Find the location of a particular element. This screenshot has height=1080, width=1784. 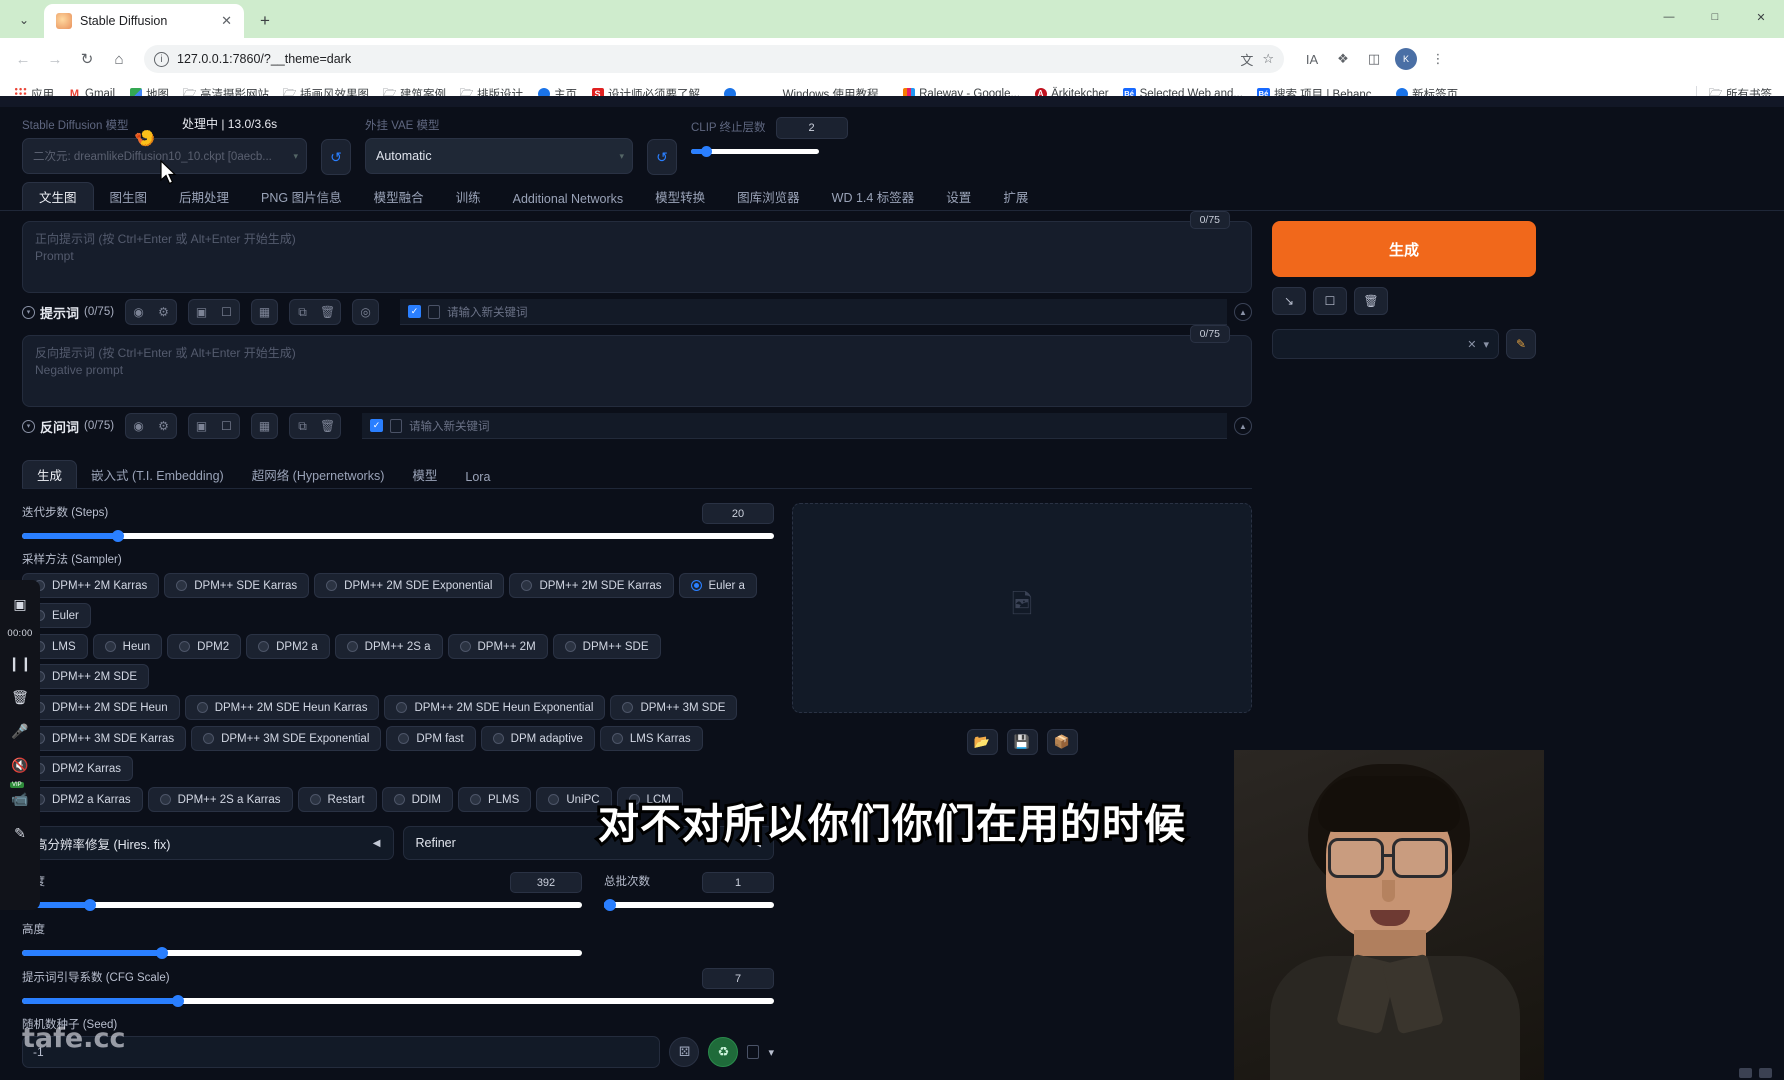

sampler-option: DPM2 is located at coordinates (204, 646).